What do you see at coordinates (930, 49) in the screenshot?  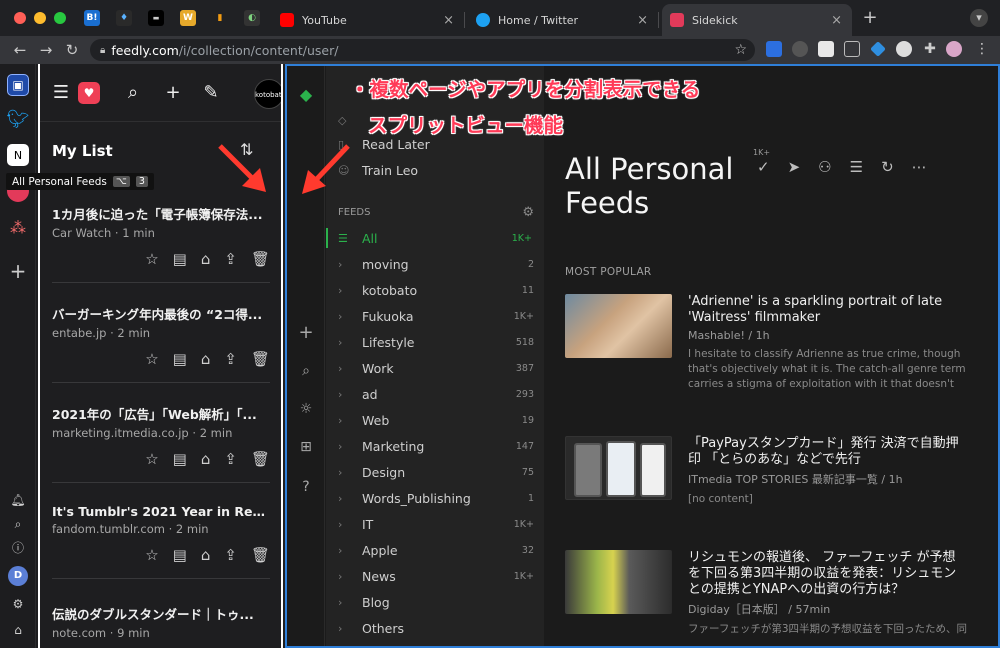 I see `extensions-puzzle-icon: ✚` at bounding box center [930, 49].